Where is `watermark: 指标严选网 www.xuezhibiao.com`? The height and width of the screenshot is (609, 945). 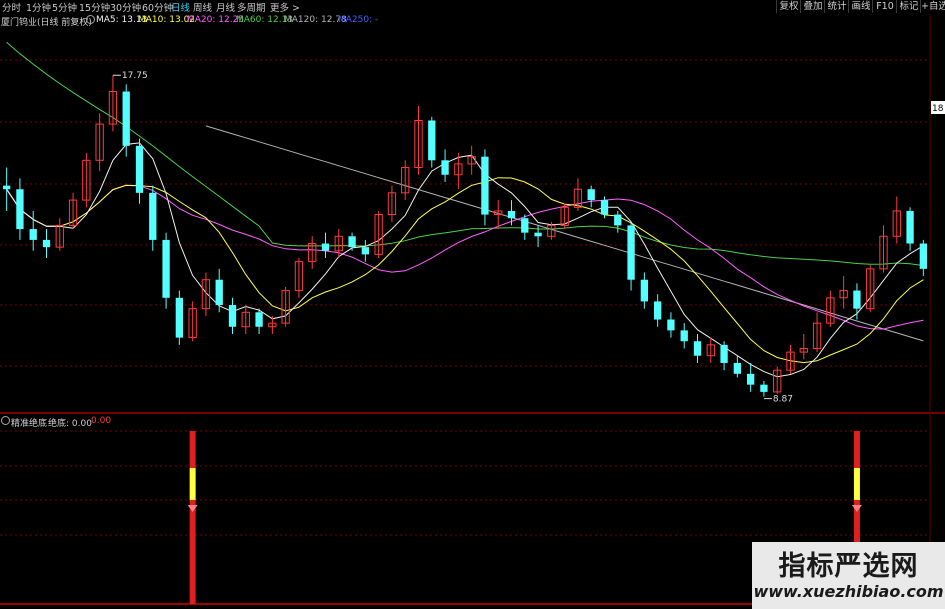 watermark: 指标严选网 www.xuezhibiao.com is located at coordinates (848, 575).